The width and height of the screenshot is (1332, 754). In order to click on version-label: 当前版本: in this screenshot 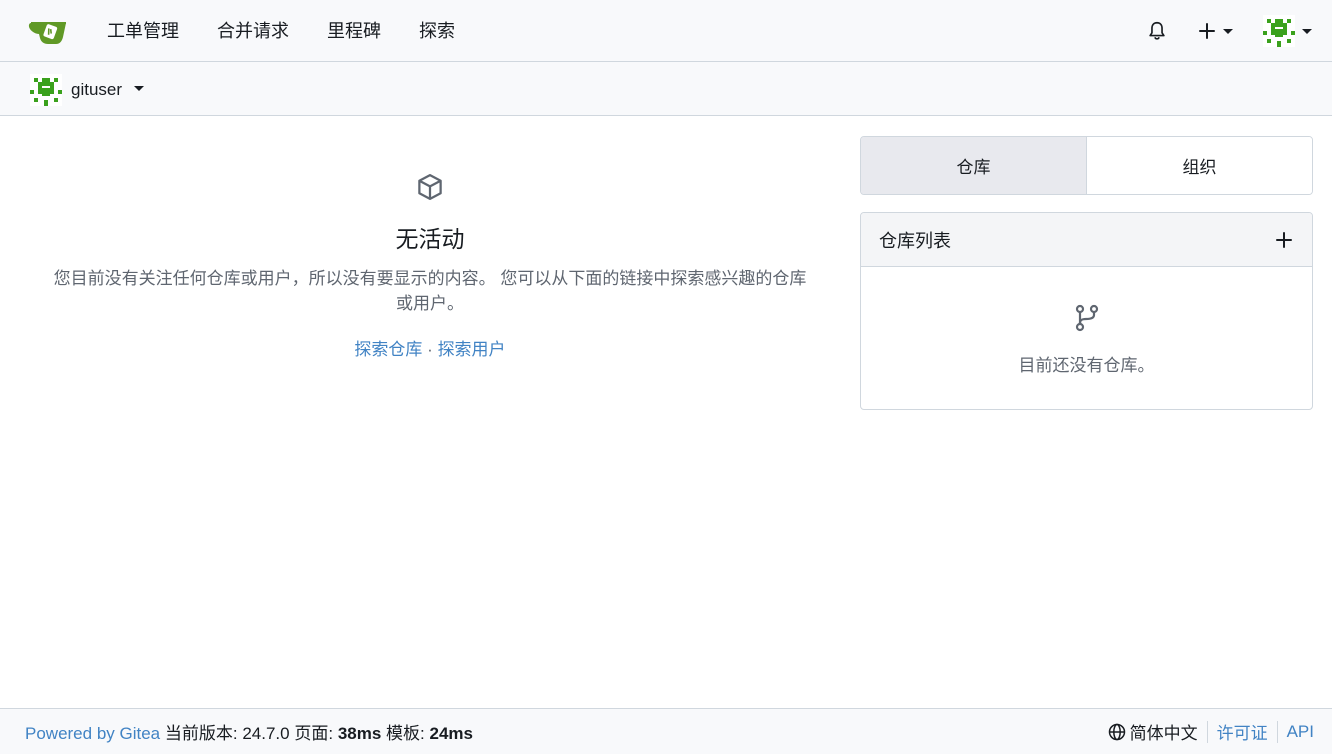, I will do `click(201, 733)`.